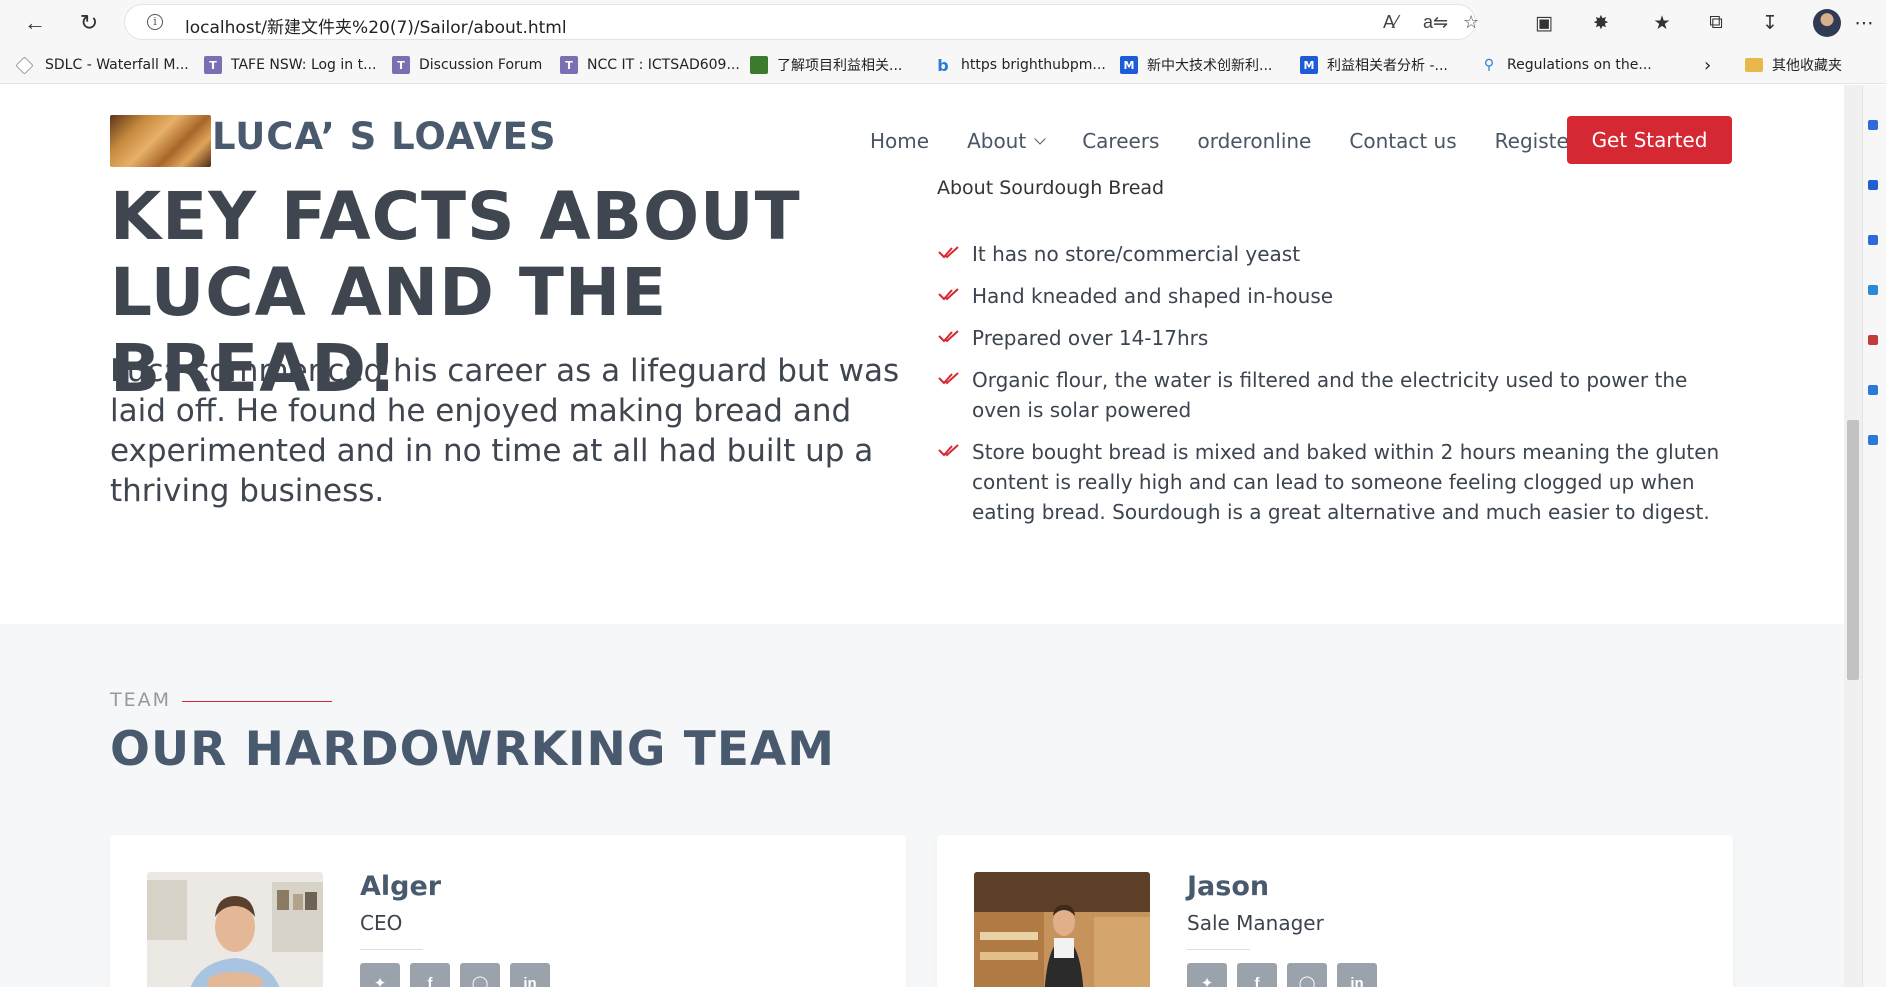  Describe the element at coordinates (1864, 23) in the screenshot. I see `more-menu-icon: ⋯` at that location.